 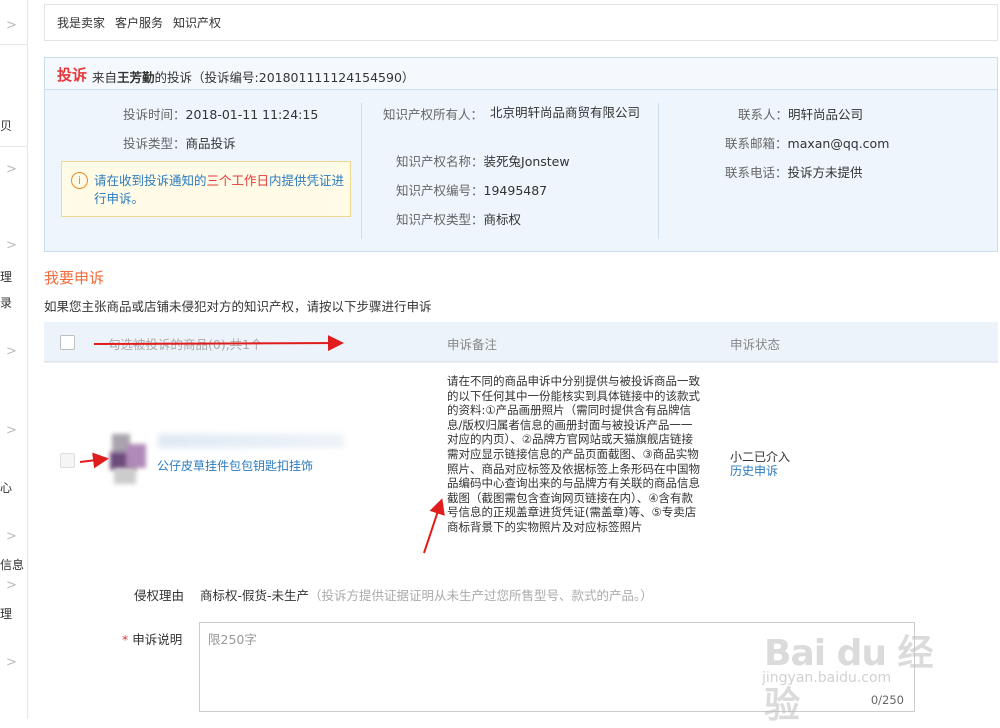 What do you see at coordinates (434, 526) in the screenshot?
I see `arrow-to-remark` at bounding box center [434, 526].